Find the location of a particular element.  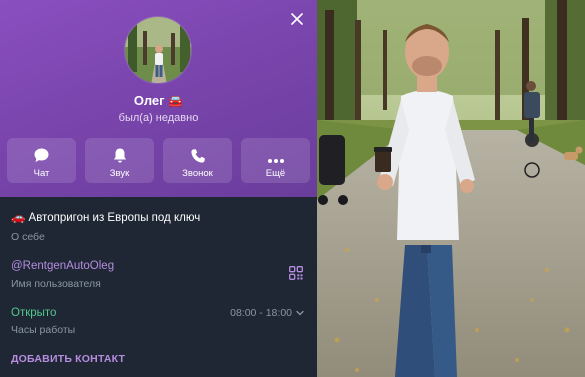

avatar is located at coordinates (158, 50).